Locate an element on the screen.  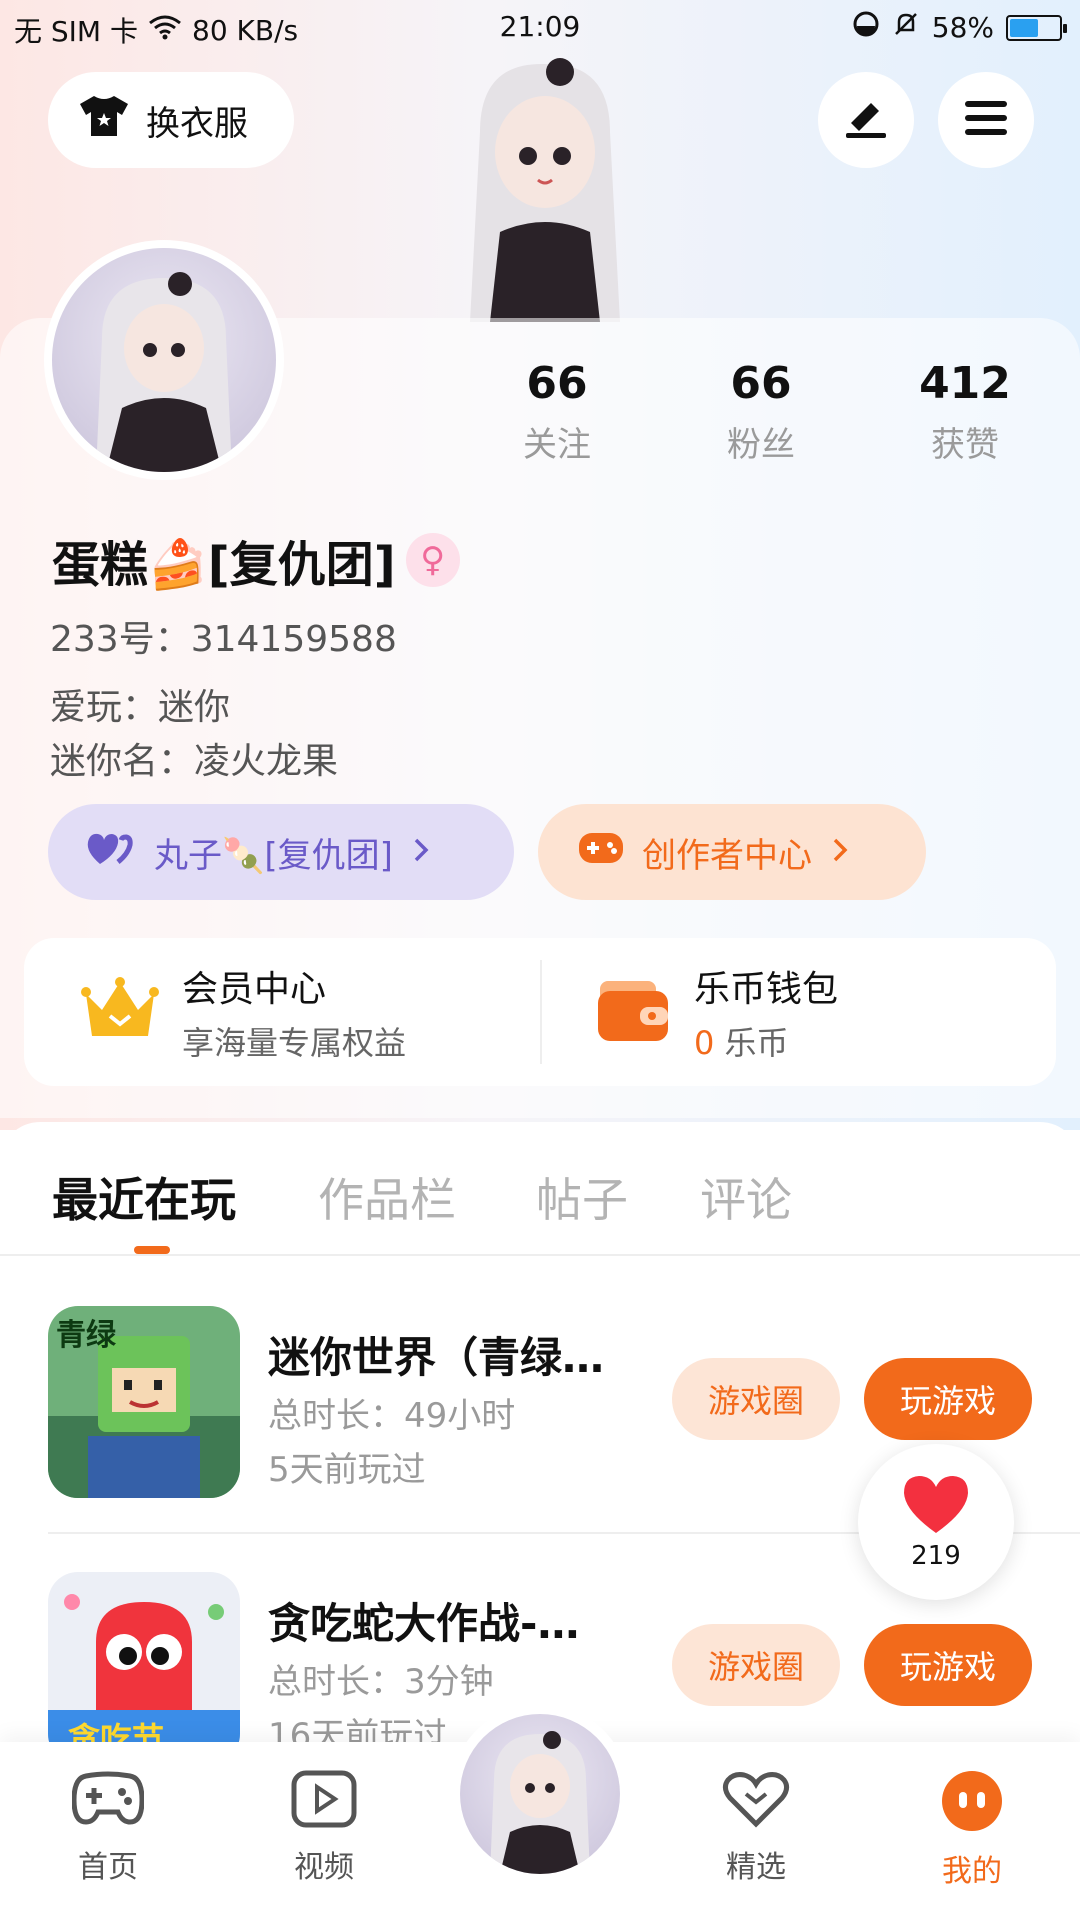
nav-home: 首页 is located at coordinates (108, 1828).